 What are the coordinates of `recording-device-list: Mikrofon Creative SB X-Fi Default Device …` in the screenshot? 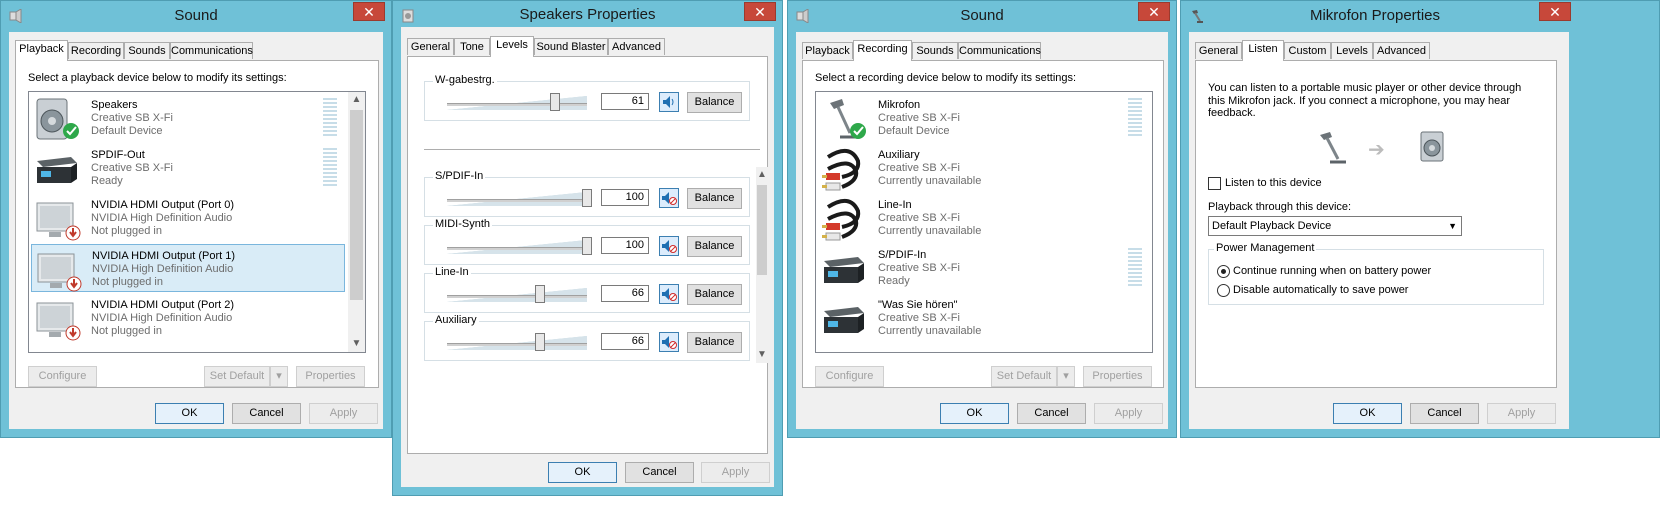 It's located at (984, 222).